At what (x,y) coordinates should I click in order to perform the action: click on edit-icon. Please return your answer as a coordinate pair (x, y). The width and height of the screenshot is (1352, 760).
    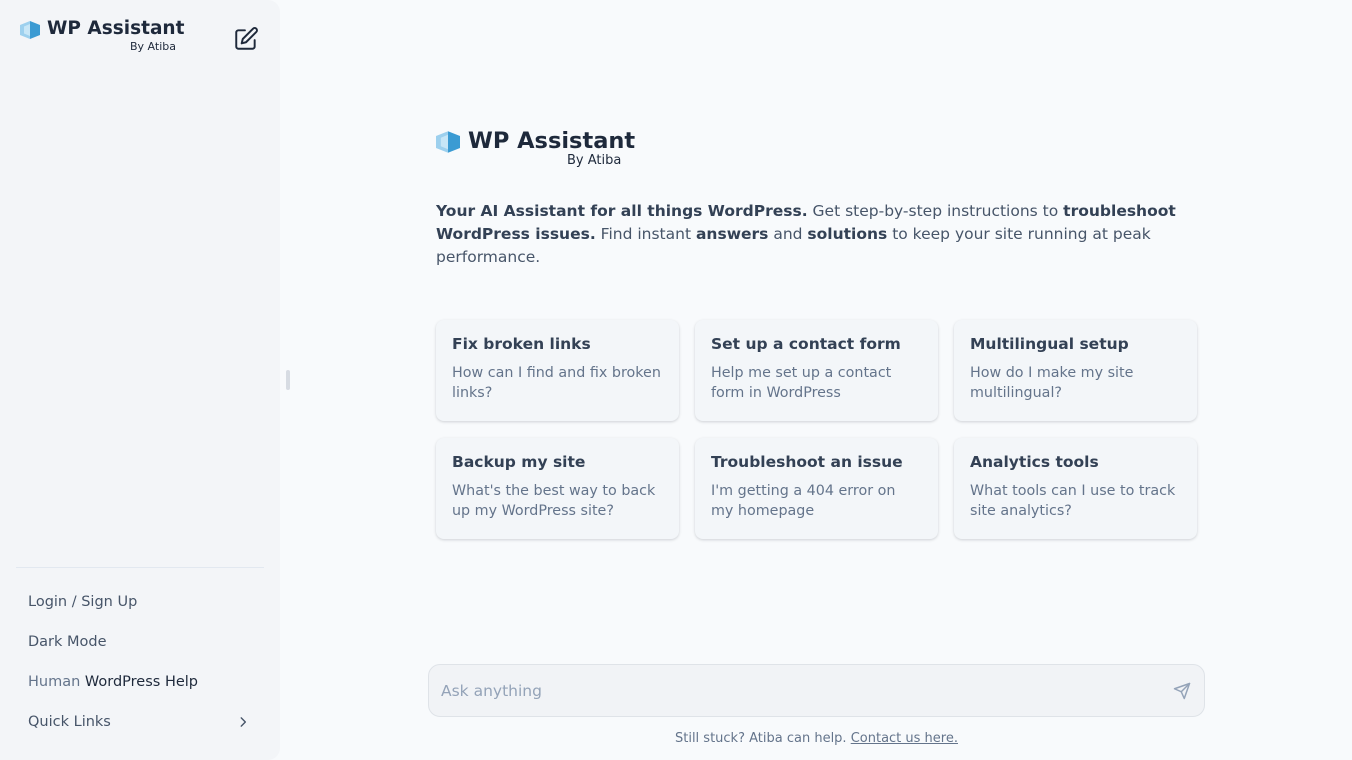
    Looking at the image, I should click on (246, 38).